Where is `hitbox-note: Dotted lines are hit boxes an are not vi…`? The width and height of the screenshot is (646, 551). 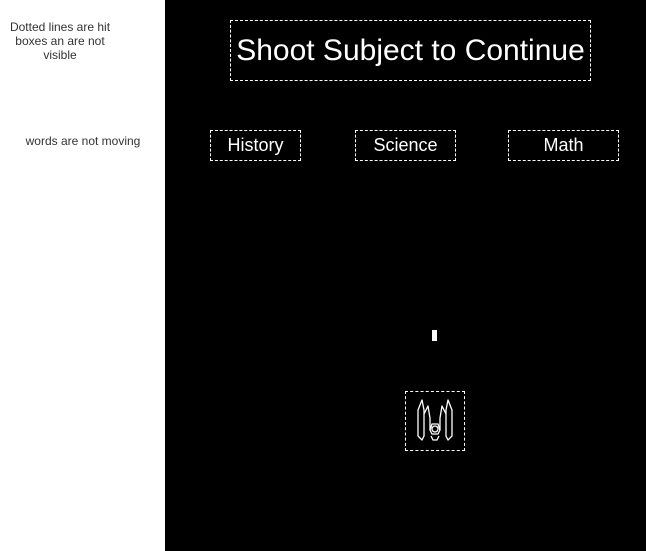
hitbox-note: Dotted lines are hit boxes an are not vi… is located at coordinates (60, 41).